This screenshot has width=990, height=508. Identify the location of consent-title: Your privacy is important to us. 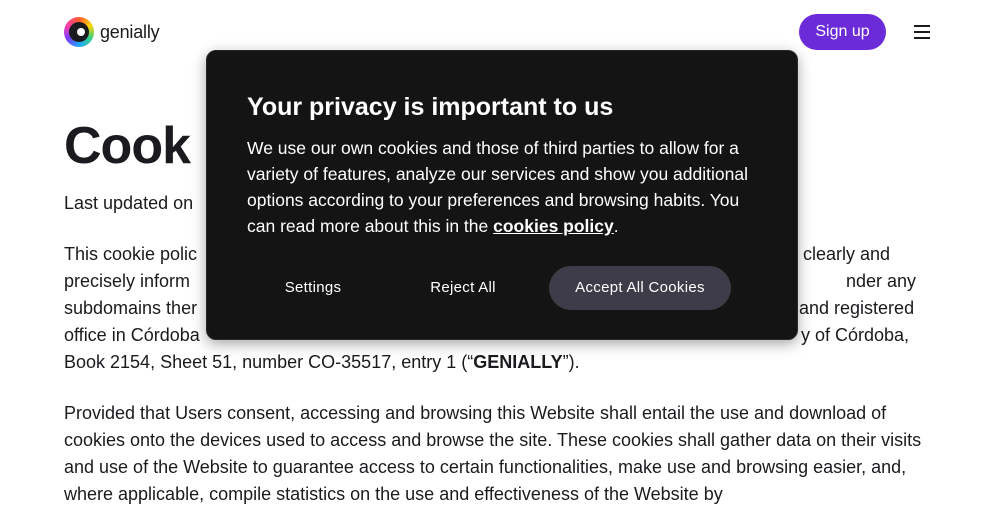
(430, 107).